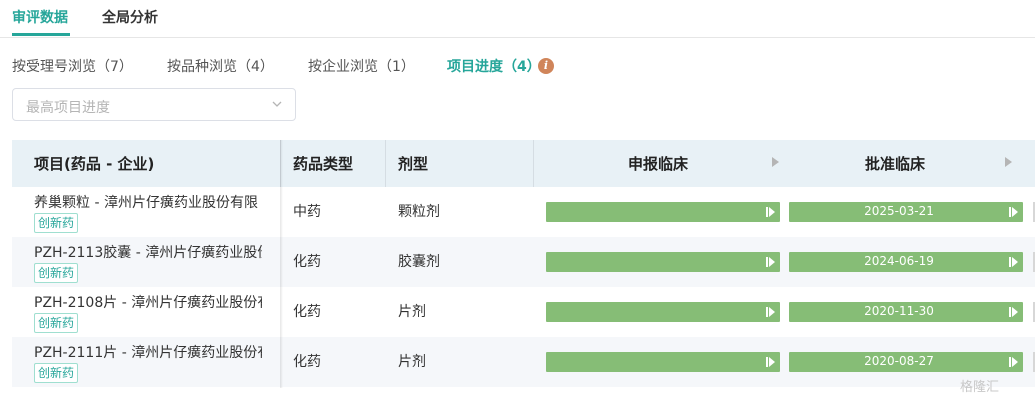 This screenshot has width=1035, height=404. I want to click on progress-bar-approve-clinical: 2025-03-21, so click(906, 212).